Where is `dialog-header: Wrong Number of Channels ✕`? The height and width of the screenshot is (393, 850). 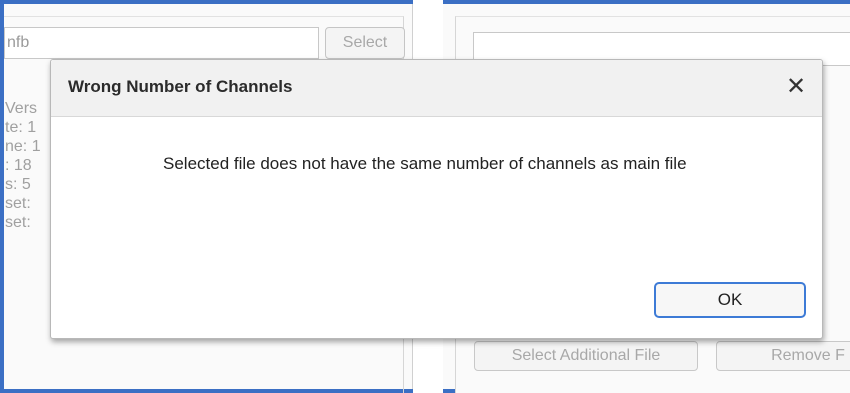 dialog-header: Wrong Number of Channels ✕ is located at coordinates (436, 88).